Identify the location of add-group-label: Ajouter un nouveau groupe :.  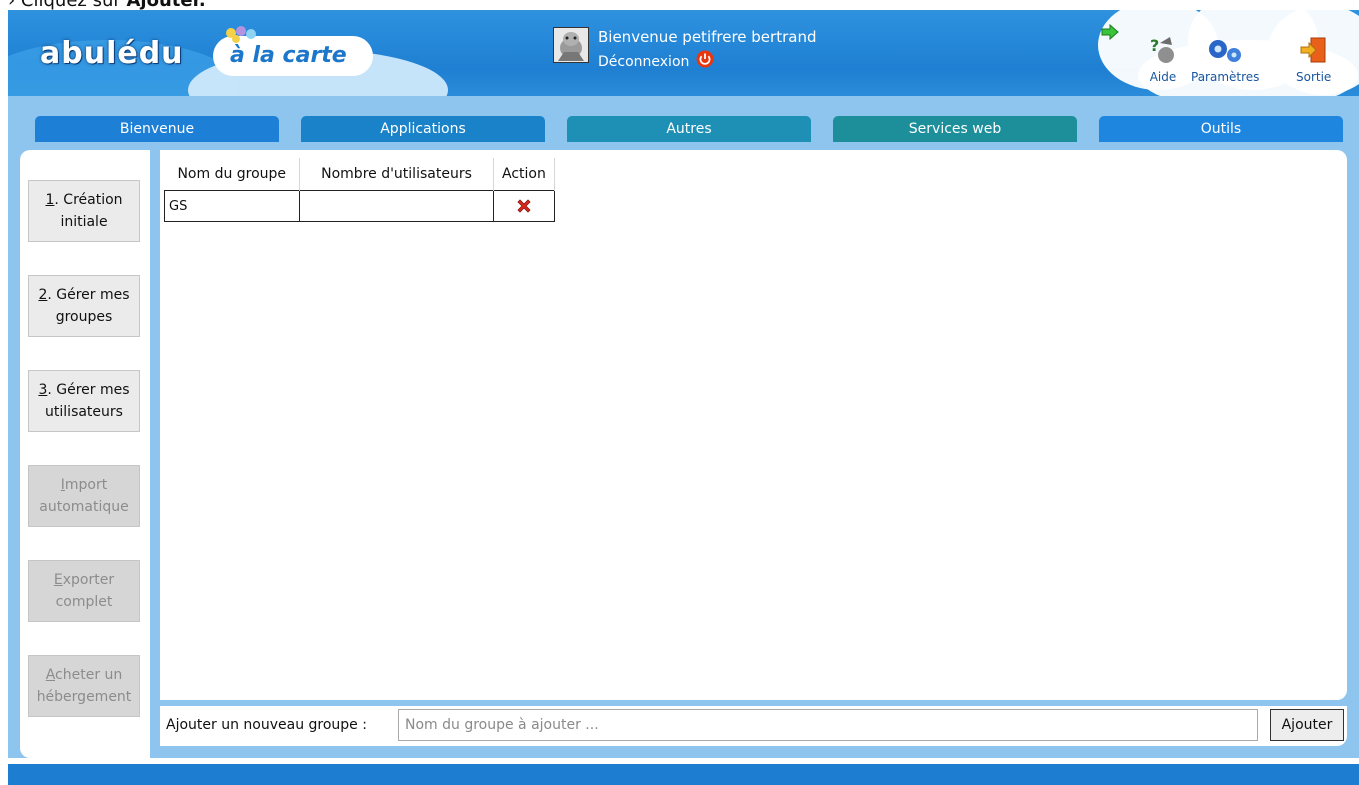
(266, 725).